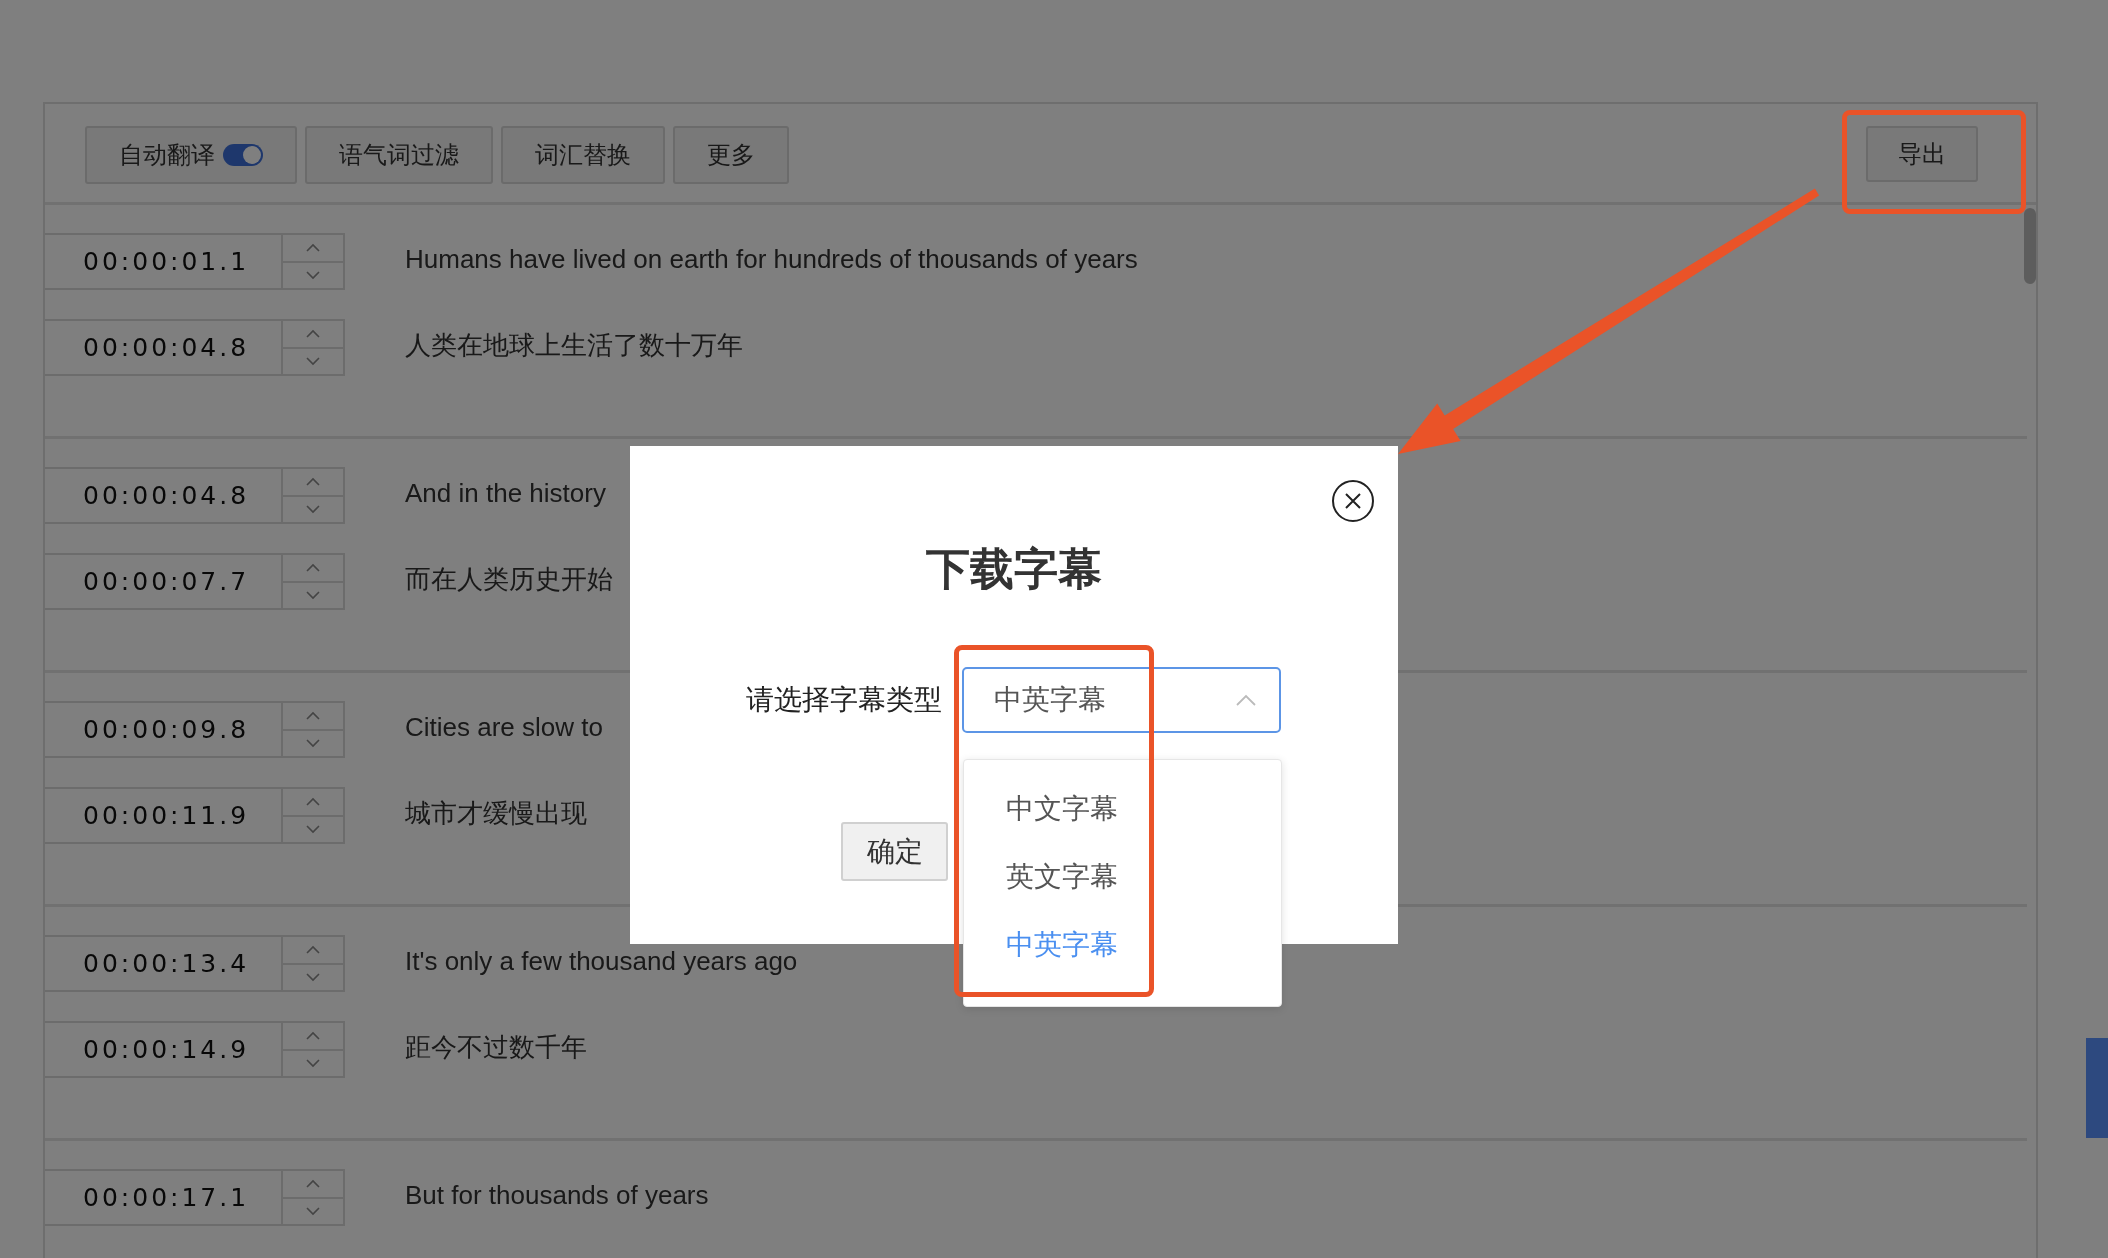  What do you see at coordinates (771, 259) in the screenshot?
I see `subtitle-text: Humans have lived on earth for hundreds of thousands of years` at bounding box center [771, 259].